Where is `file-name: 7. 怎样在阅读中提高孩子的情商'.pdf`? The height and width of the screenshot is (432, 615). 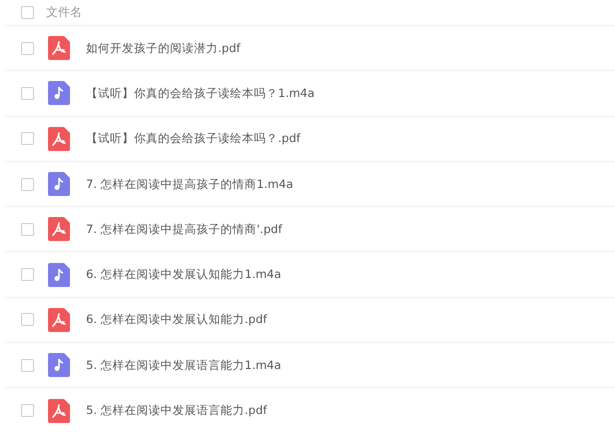 file-name: 7. 怎样在阅读中提高孩子的情商'.pdf is located at coordinates (184, 229).